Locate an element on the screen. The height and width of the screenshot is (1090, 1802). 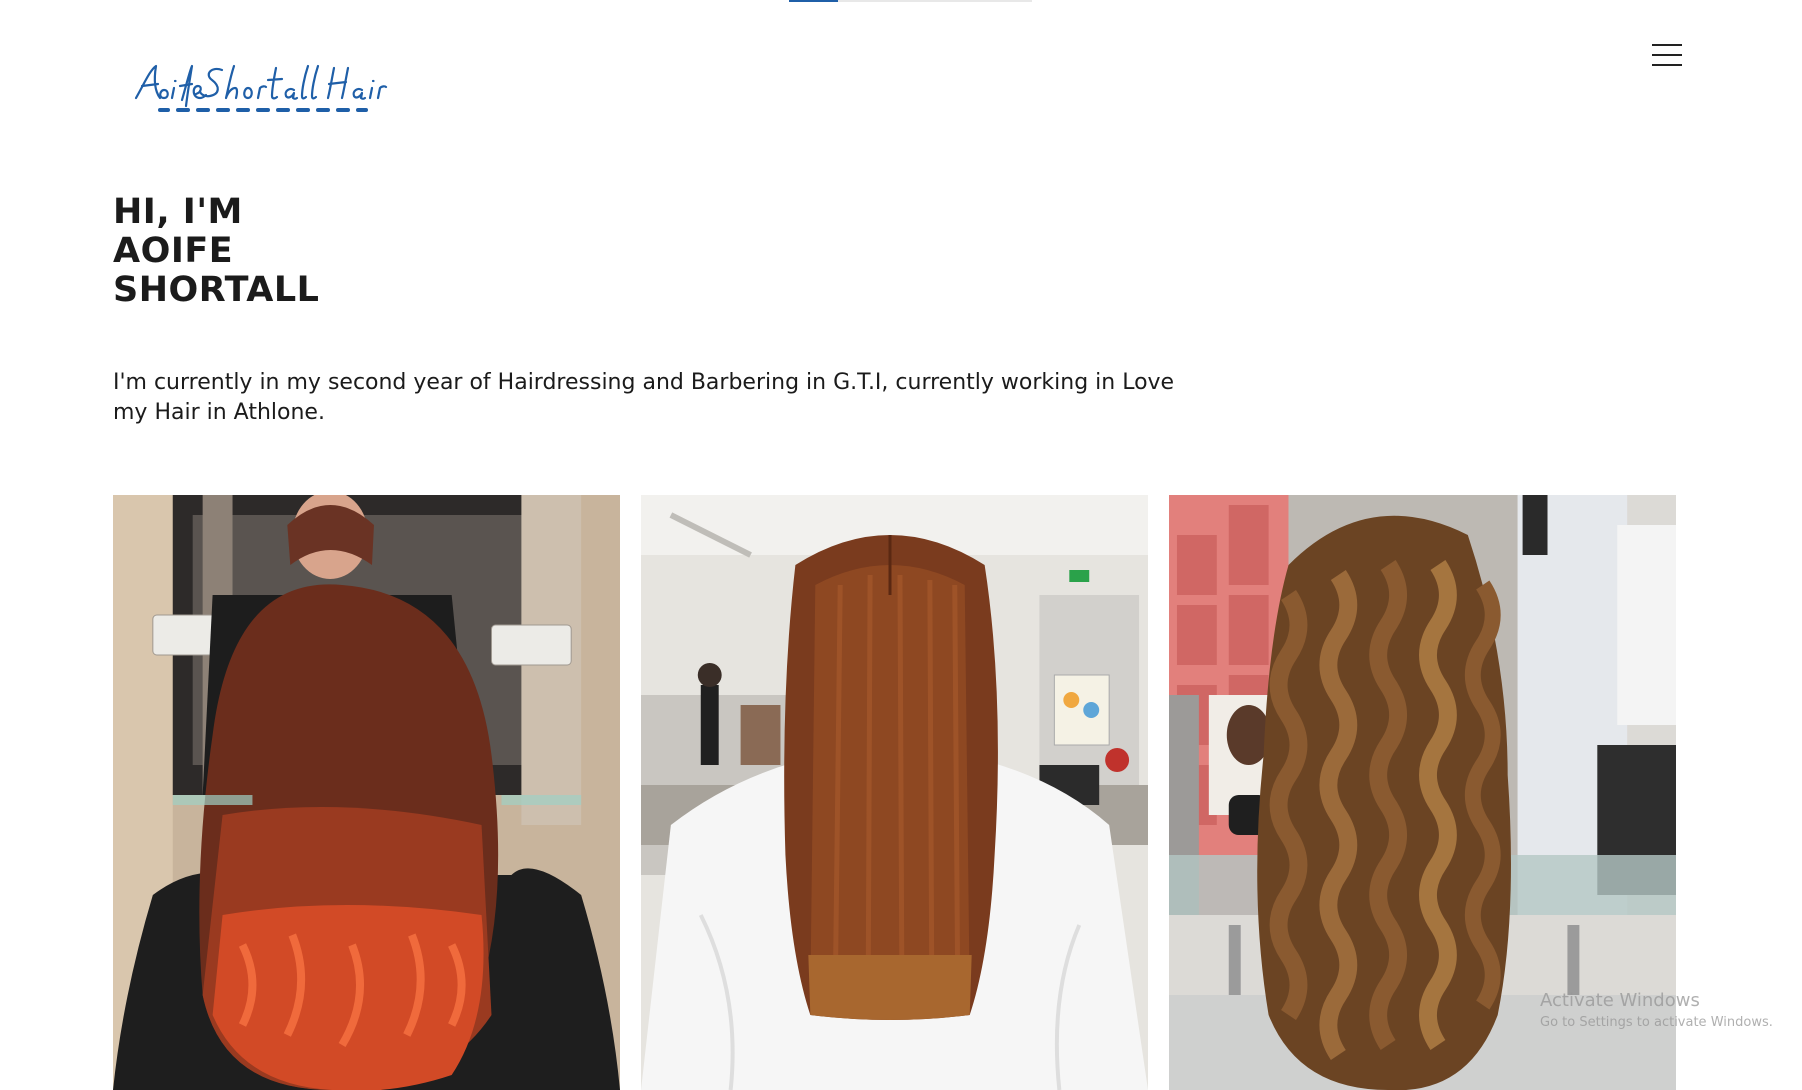
menu-bar-top is located at coordinates (1667, 45).